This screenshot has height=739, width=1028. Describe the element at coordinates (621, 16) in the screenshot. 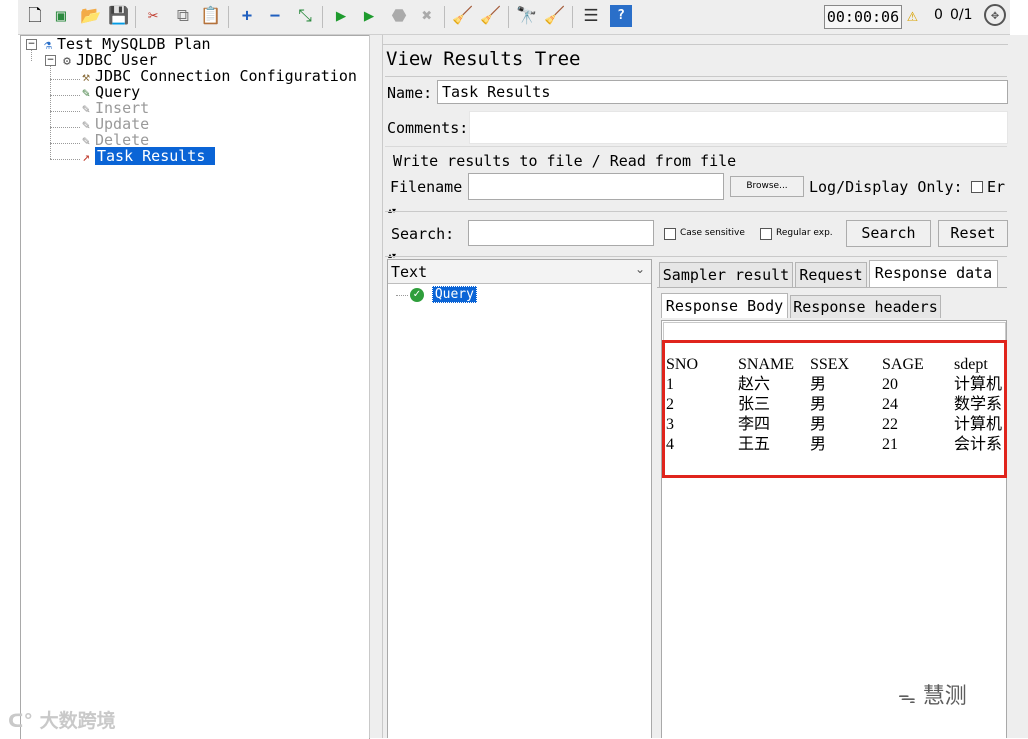

I see `help-icon: ?` at that location.